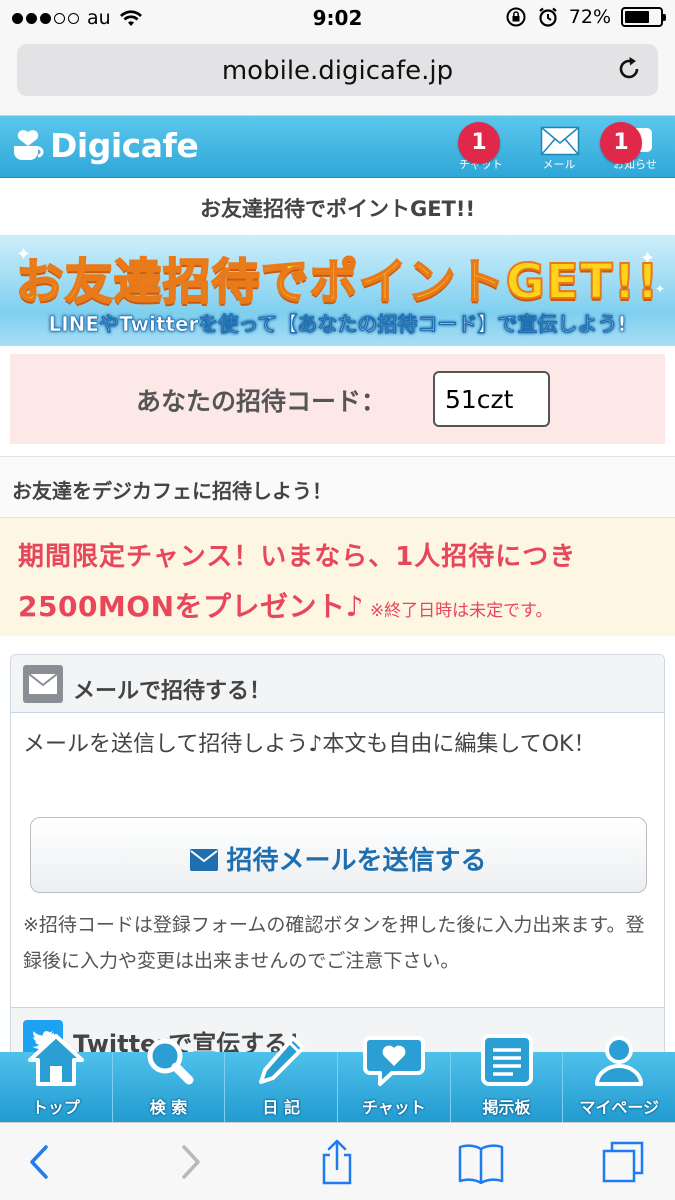  I want to click on bottom-nav-chat-label: チャット, so click(393, 1107).